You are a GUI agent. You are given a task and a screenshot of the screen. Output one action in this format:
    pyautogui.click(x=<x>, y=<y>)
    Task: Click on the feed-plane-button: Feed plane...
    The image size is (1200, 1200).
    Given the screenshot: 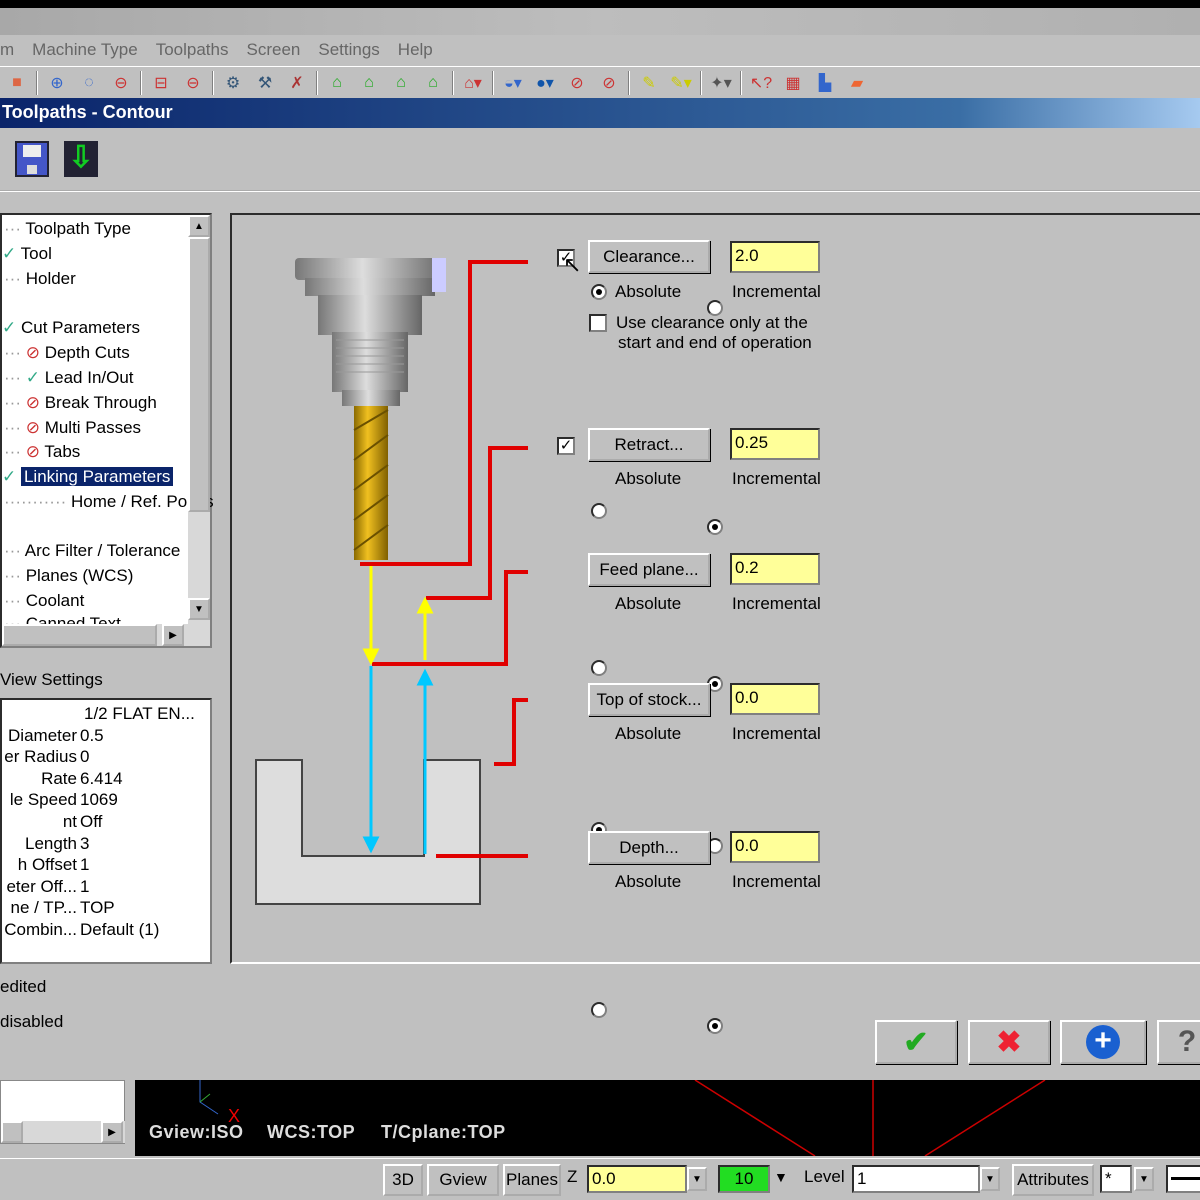 What is the action you would take?
    pyautogui.click(x=649, y=569)
    